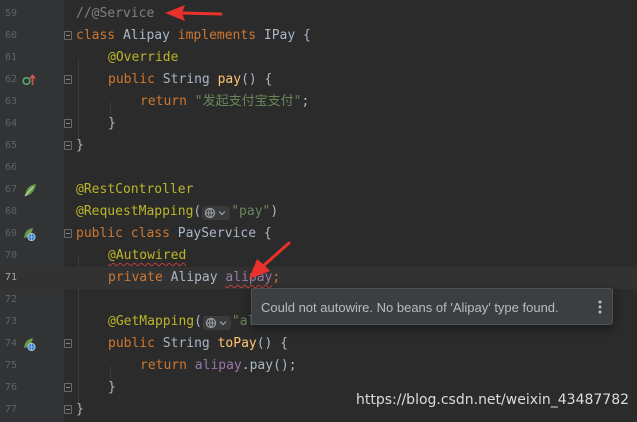 The height and width of the screenshot is (422, 637). What do you see at coordinates (318, 190) in the screenshot?
I see `code-line: 67 @RestController` at bounding box center [318, 190].